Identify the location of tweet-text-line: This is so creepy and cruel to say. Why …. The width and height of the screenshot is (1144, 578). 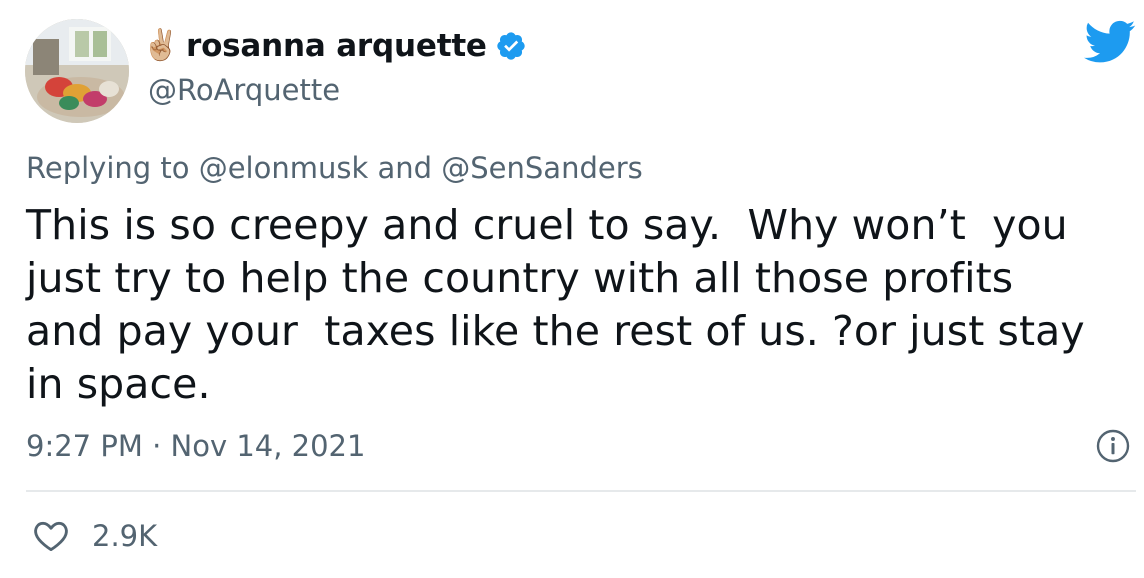
(547, 225).